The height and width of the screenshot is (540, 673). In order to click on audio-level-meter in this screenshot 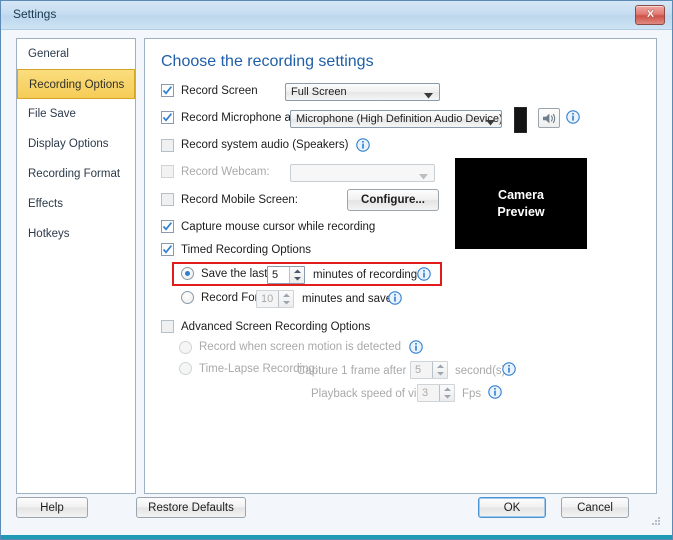, I will do `click(520, 120)`.